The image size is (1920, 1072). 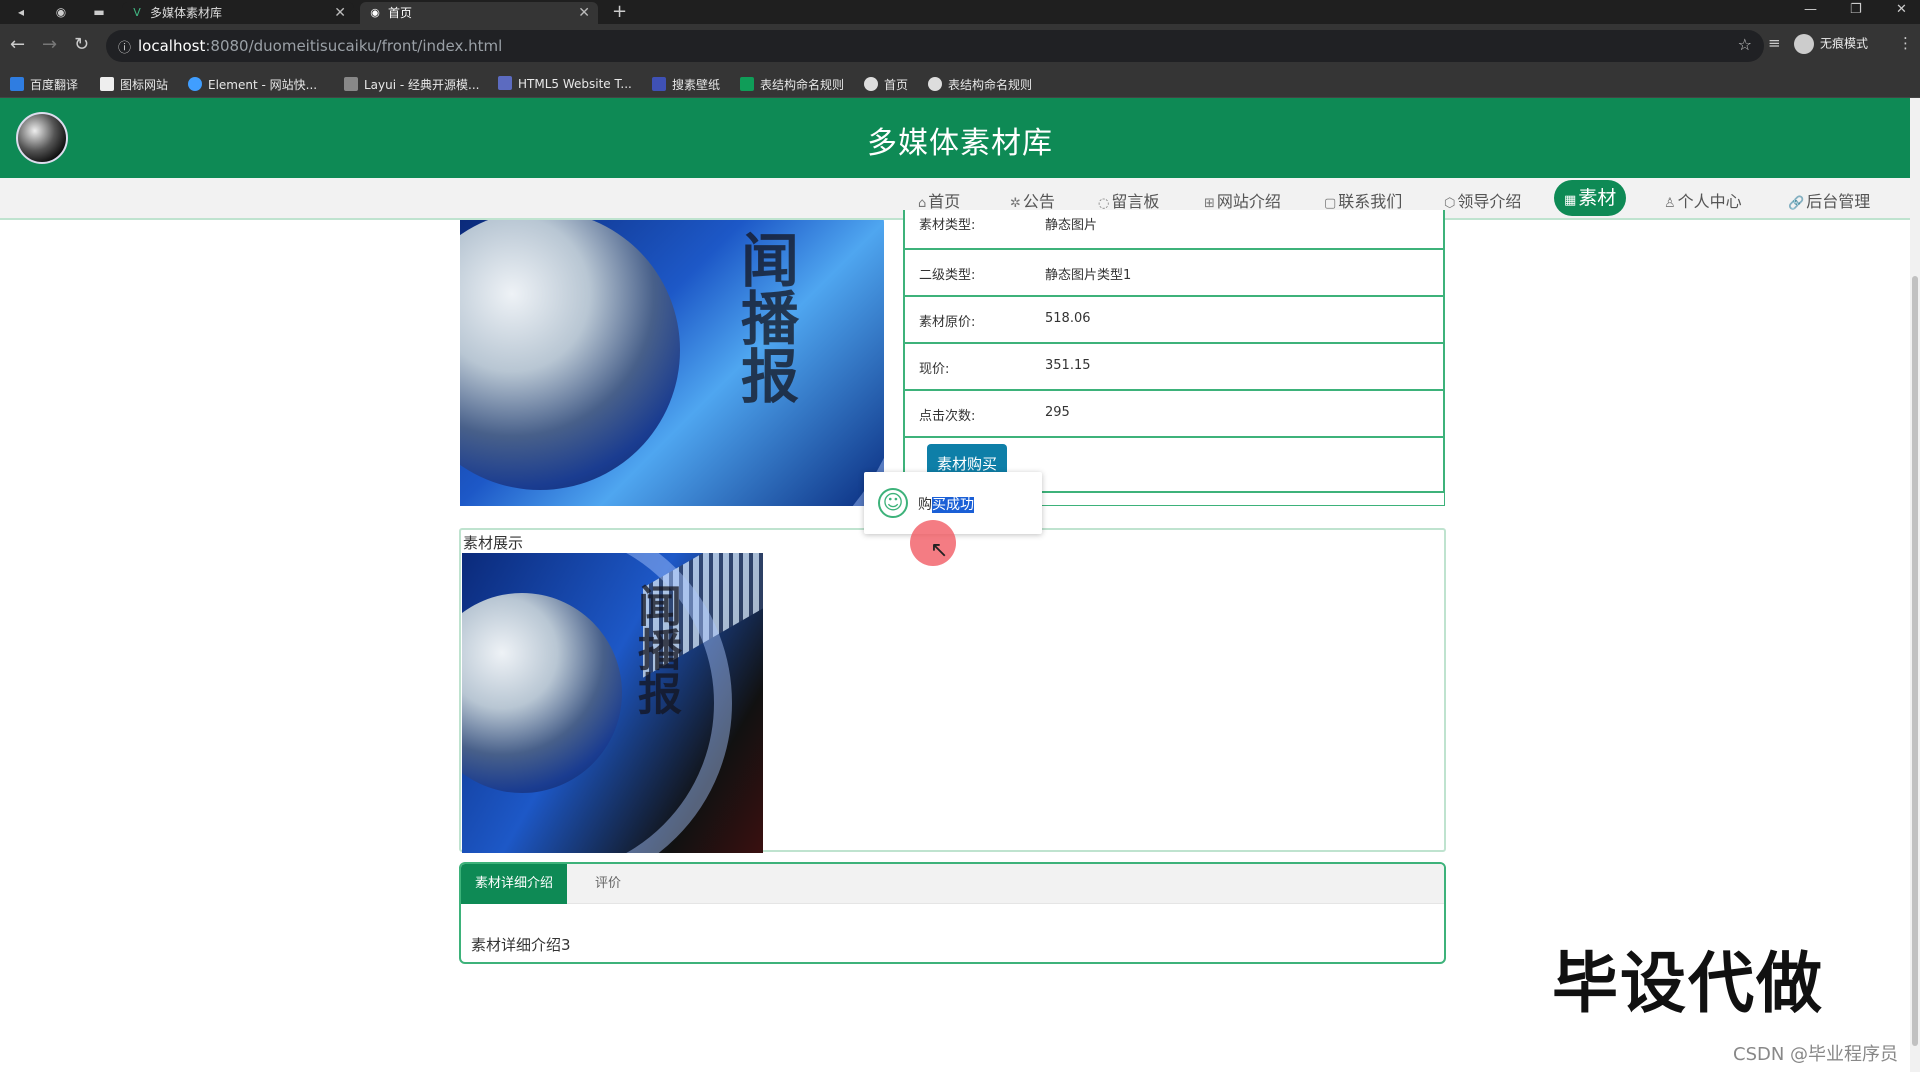 I want to click on bookmark-item: 首页, so click(x=886, y=84).